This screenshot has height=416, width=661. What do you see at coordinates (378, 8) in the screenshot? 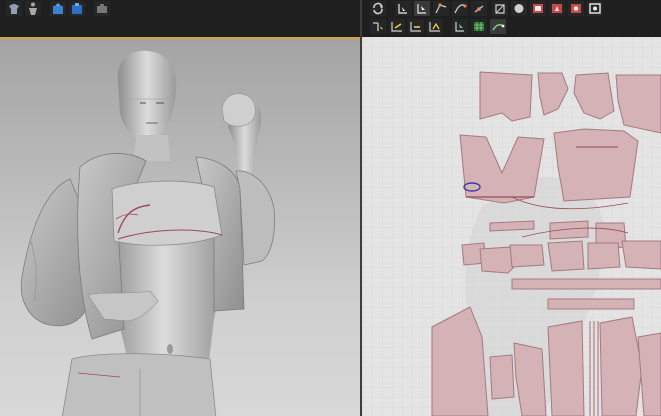
I see `refresh-icon` at bounding box center [378, 8].